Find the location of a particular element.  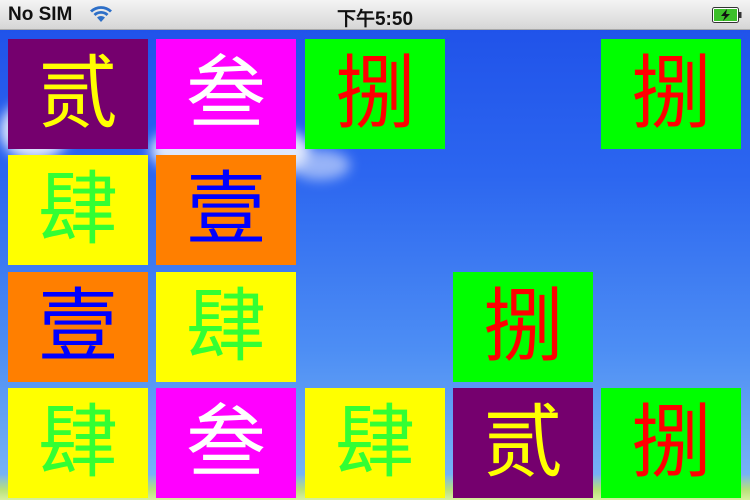

tile-r4c2: 叁 is located at coordinates (226, 443).